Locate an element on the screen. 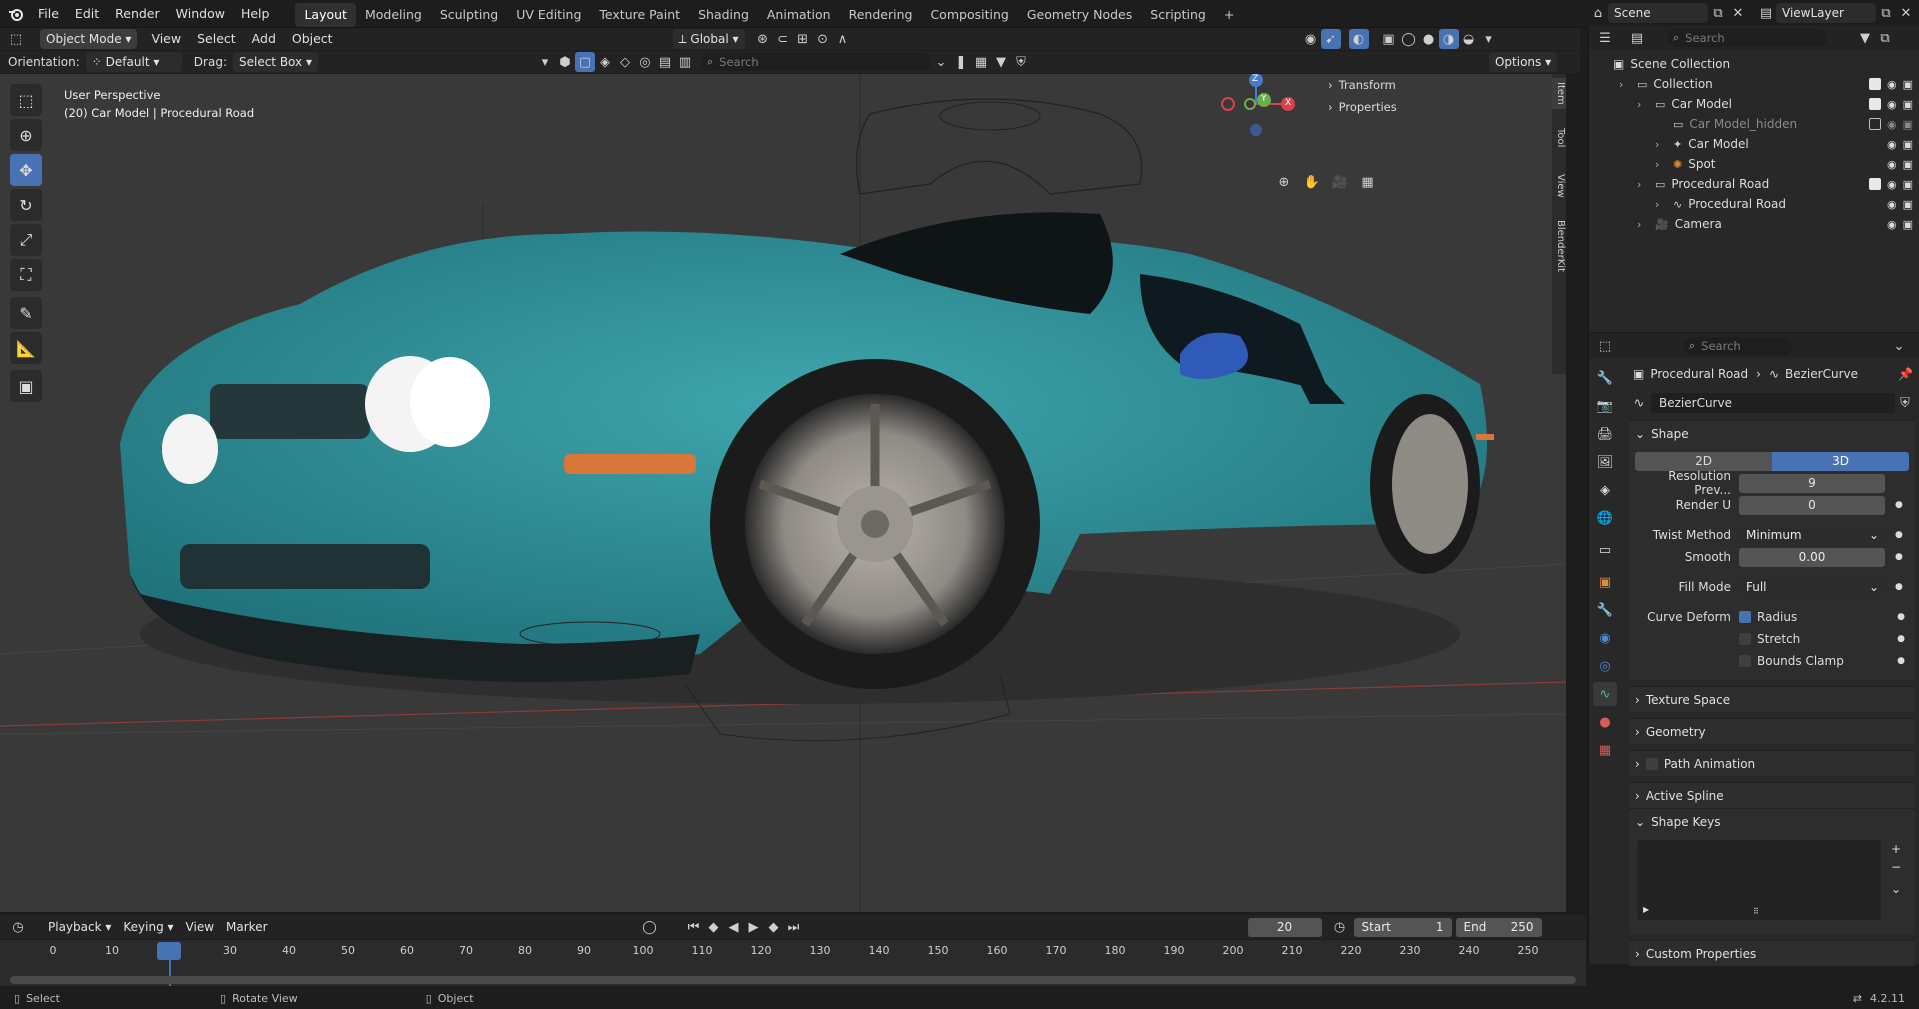  menu-render: Render is located at coordinates (137, 14).